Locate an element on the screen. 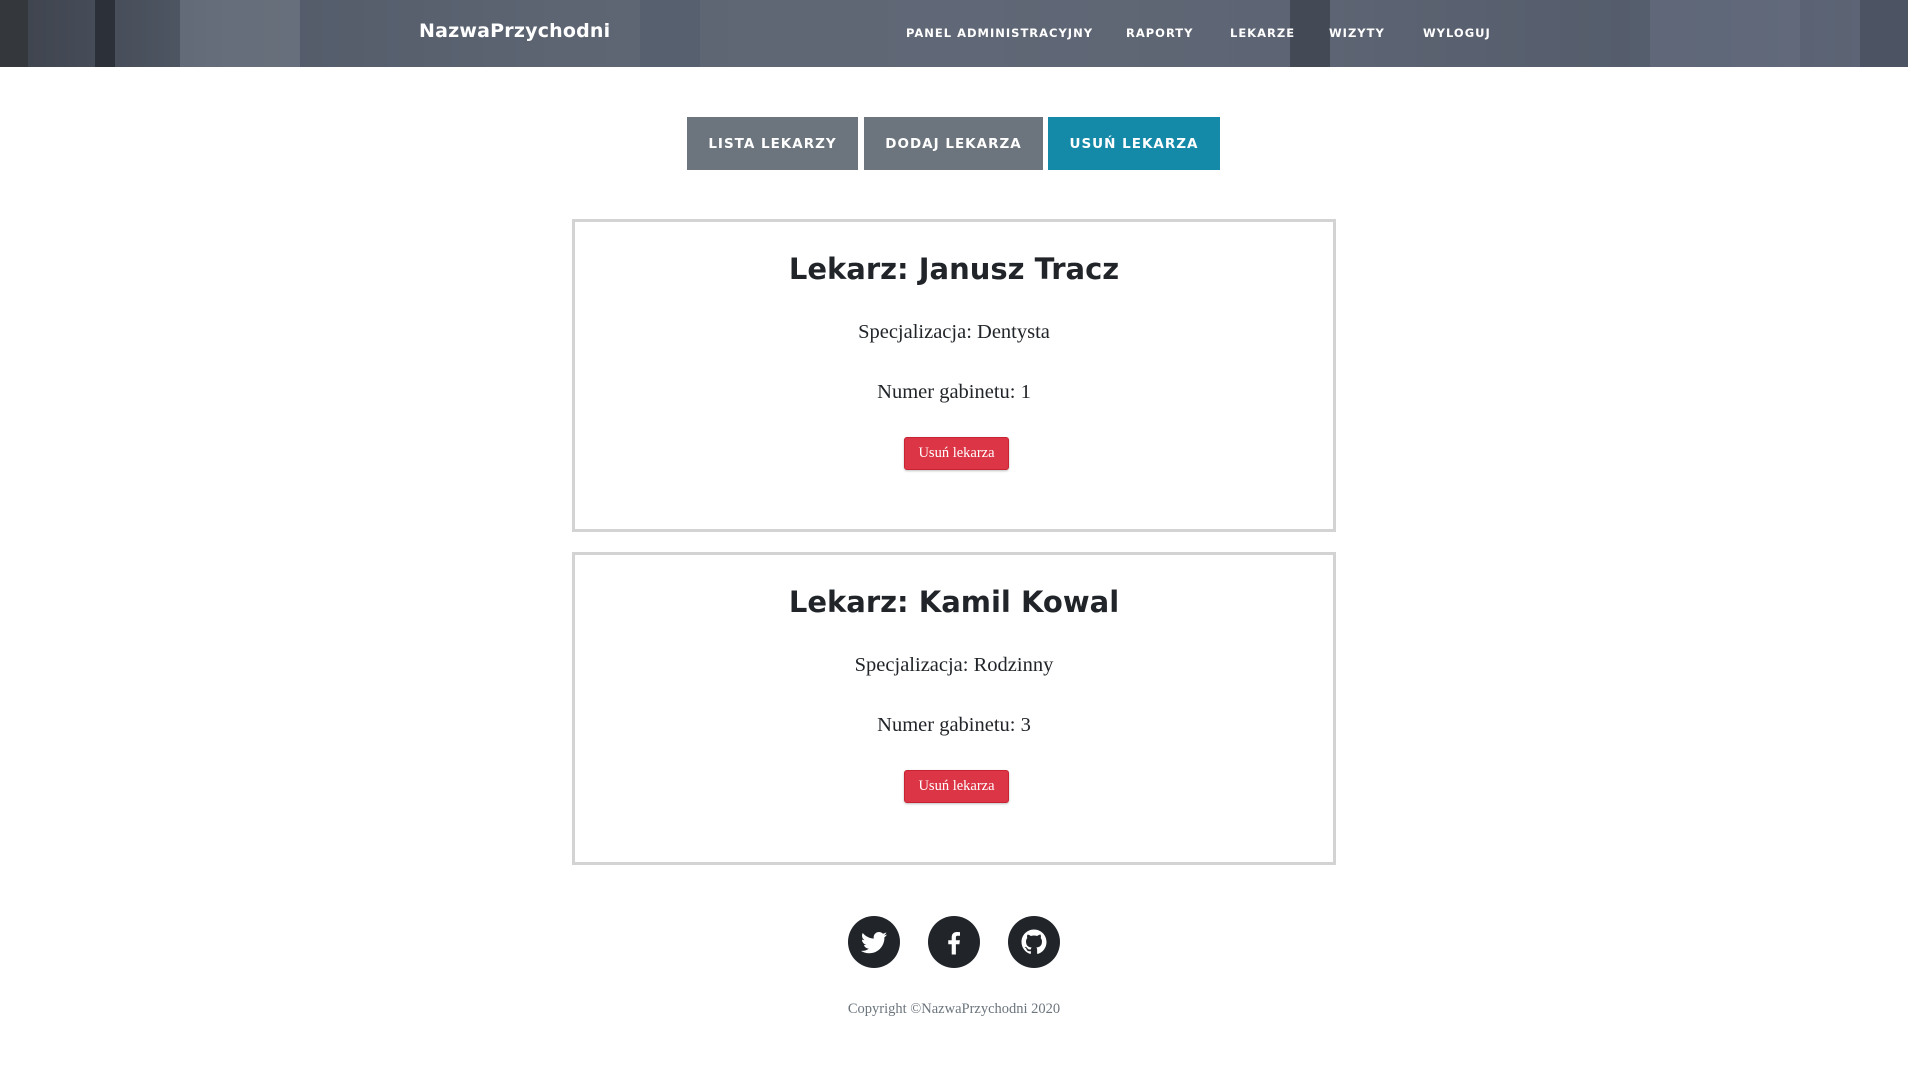 This screenshot has height=1085, width=1908. github-link is located at coordinates (1034, 942).